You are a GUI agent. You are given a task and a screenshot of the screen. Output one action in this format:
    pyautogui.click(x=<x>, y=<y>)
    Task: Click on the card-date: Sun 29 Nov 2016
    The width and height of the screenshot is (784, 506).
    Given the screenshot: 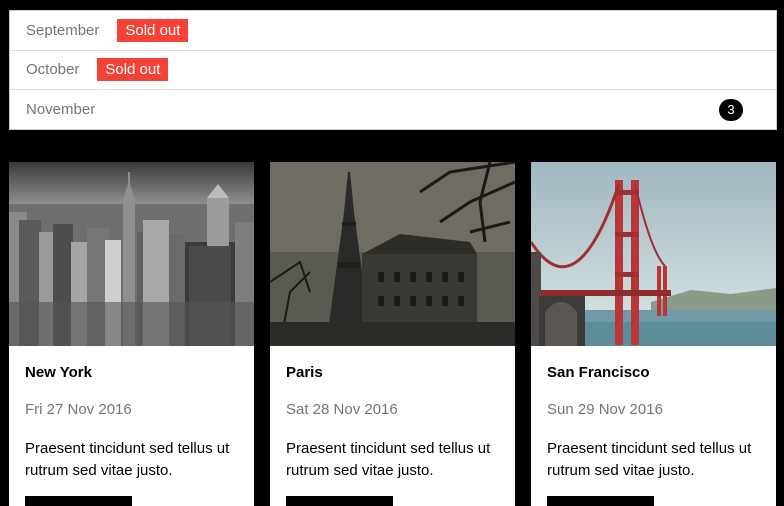 What is the action you would take?
    pyautogui.click(x=605, y=409)
    